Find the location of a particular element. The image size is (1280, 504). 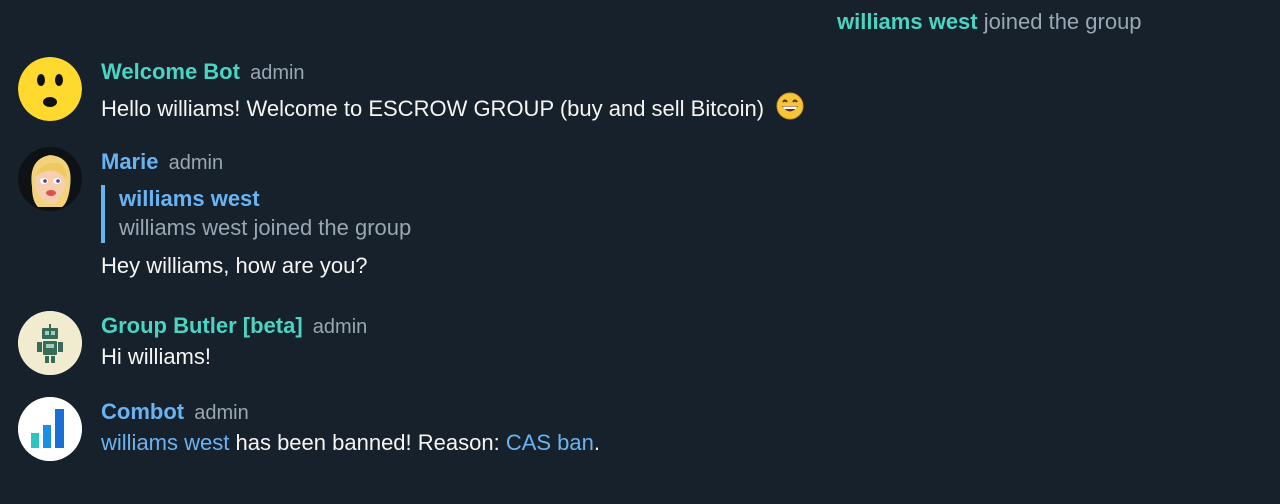

sender-name: Combot is located at coordinates (142, 411).